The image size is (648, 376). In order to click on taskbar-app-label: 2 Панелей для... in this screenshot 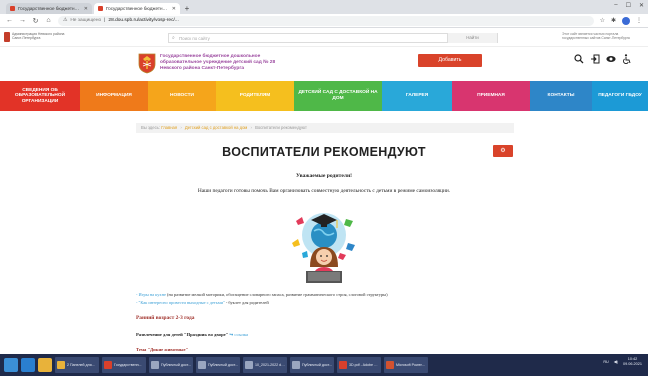, I will do `click(81, 365)`.